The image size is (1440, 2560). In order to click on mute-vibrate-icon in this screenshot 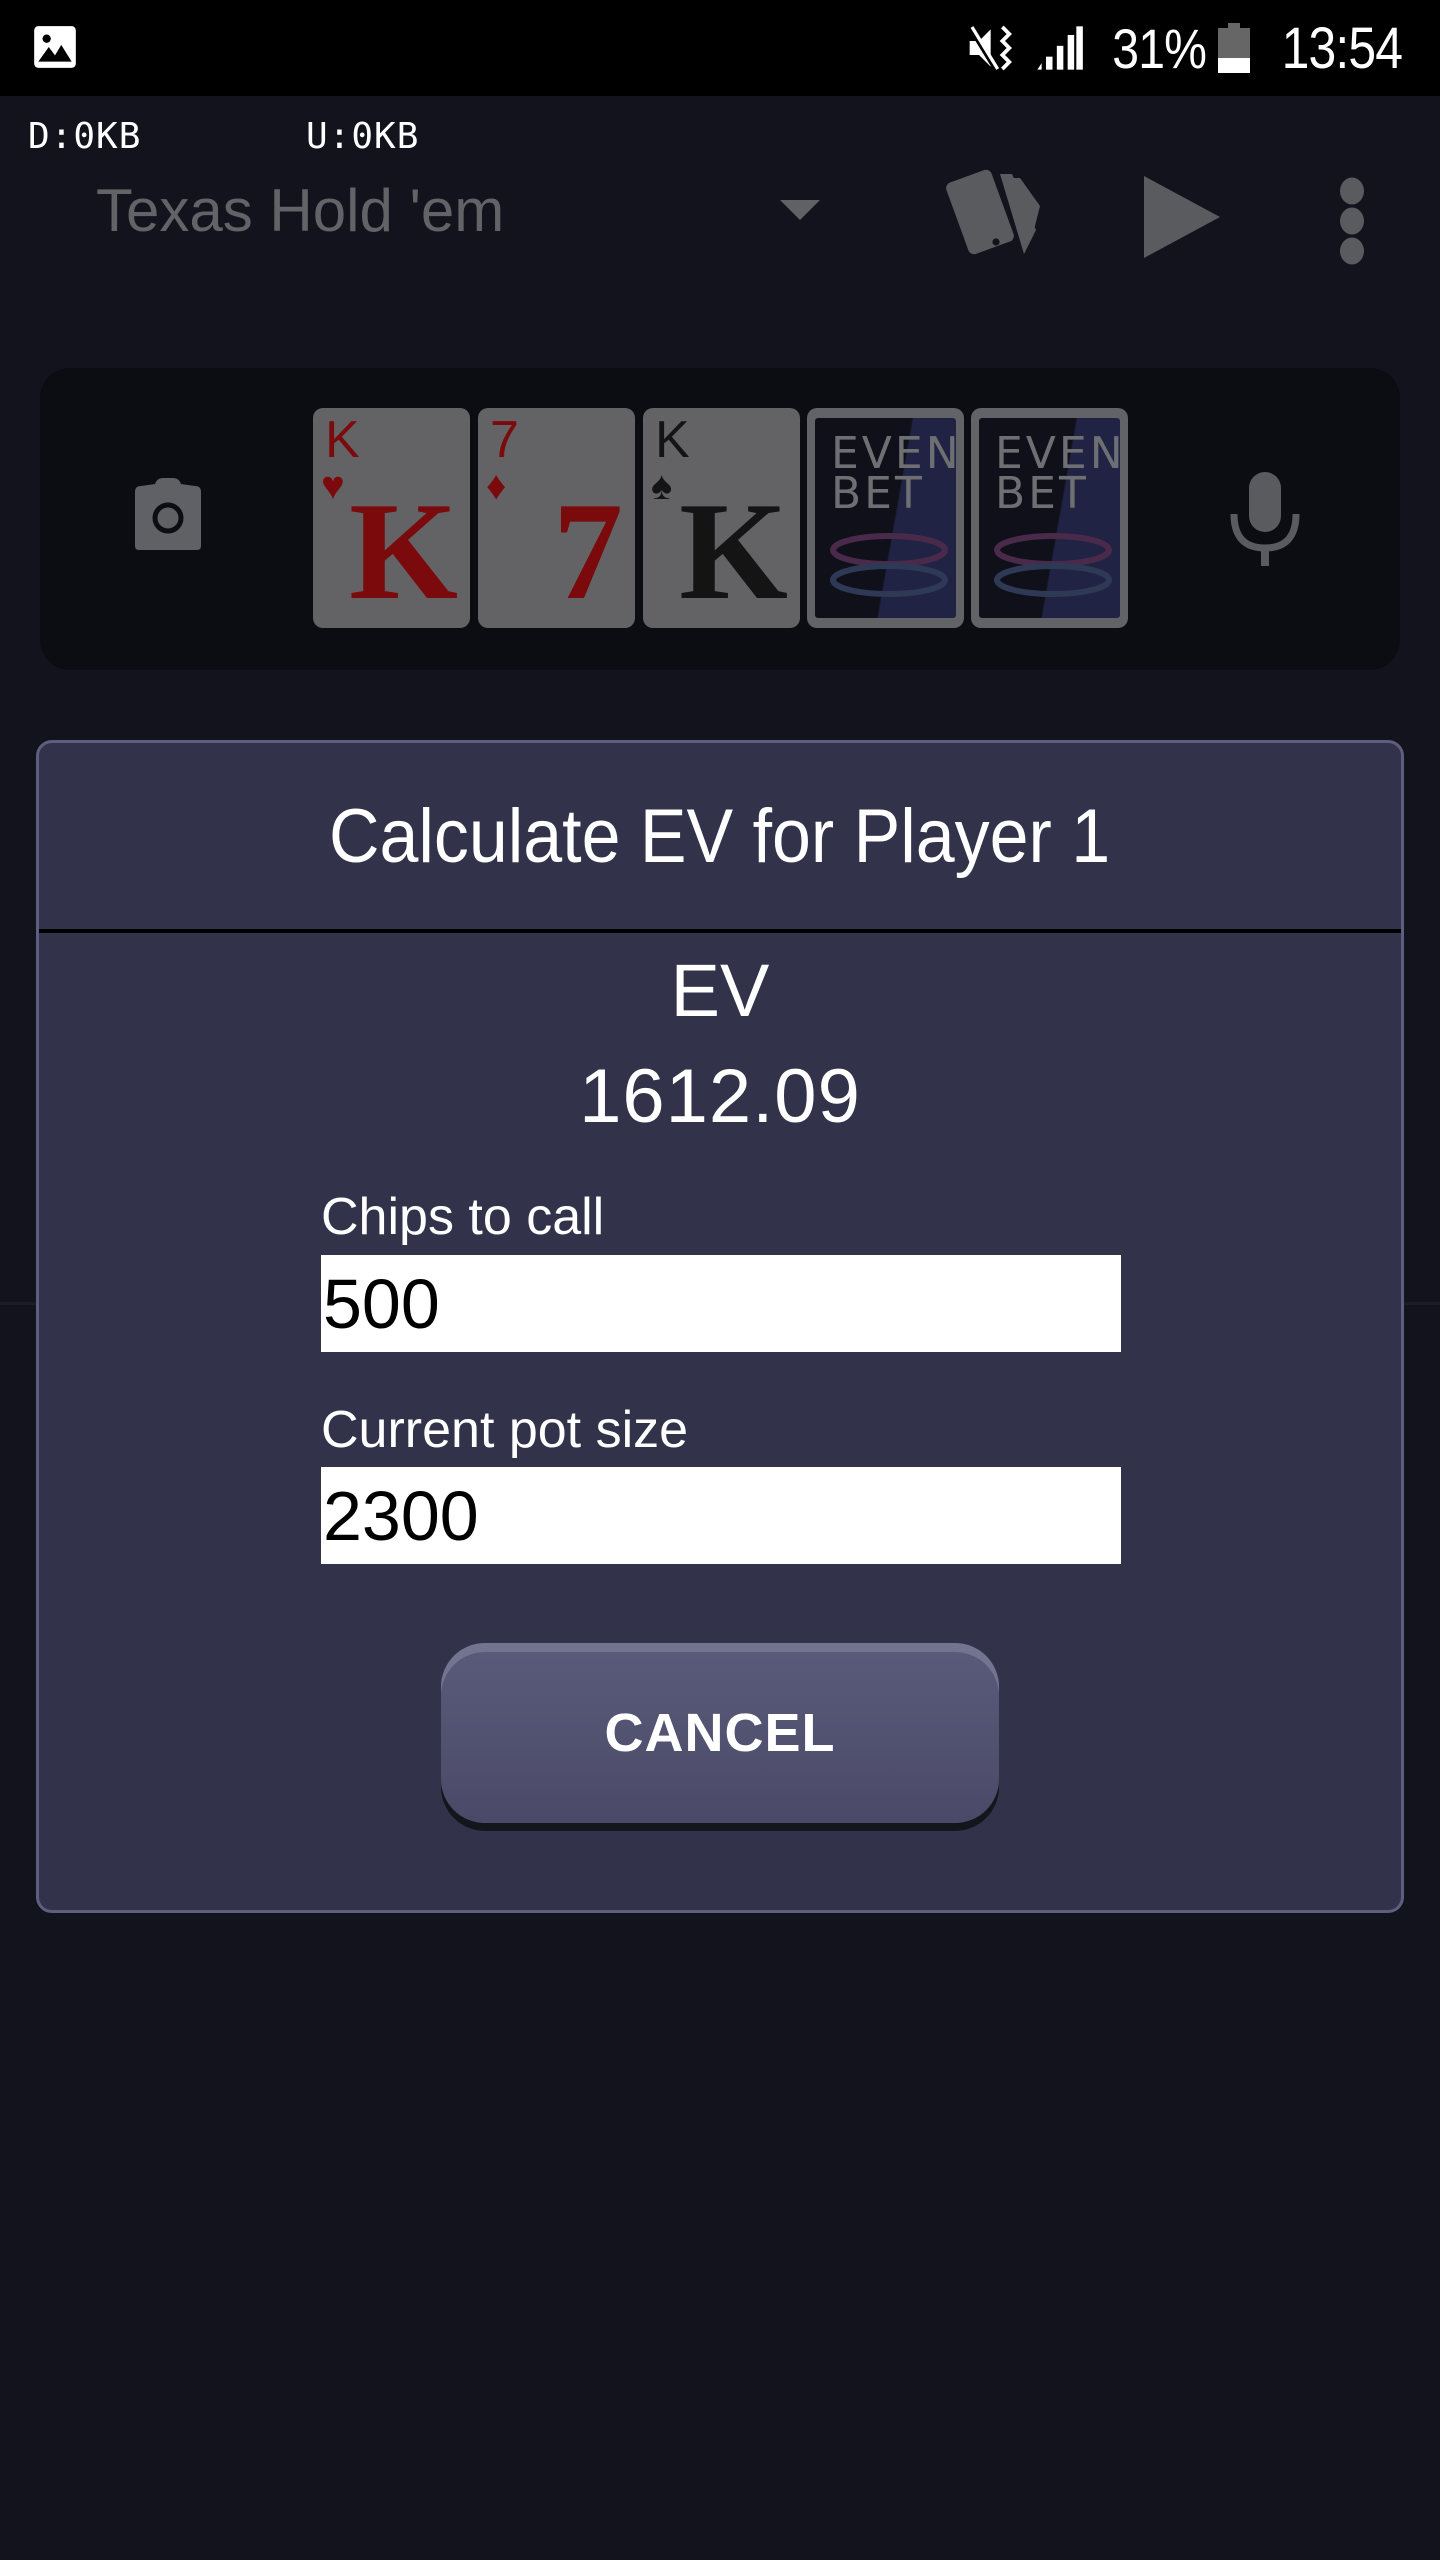, I will do `click(989, 48)`.